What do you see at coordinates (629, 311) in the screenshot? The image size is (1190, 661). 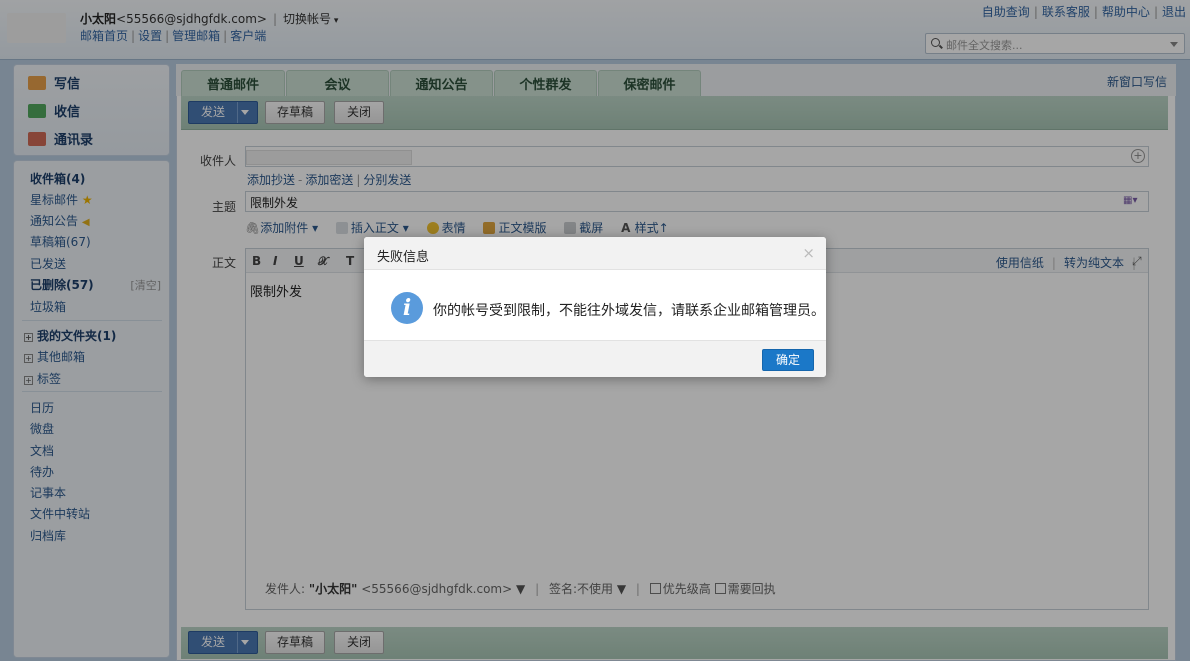 I see `dialog-message: 你的帐号受到限制，不能往外域发信，请联系企业邮箱管理员。` at bounding box center [629, 311].